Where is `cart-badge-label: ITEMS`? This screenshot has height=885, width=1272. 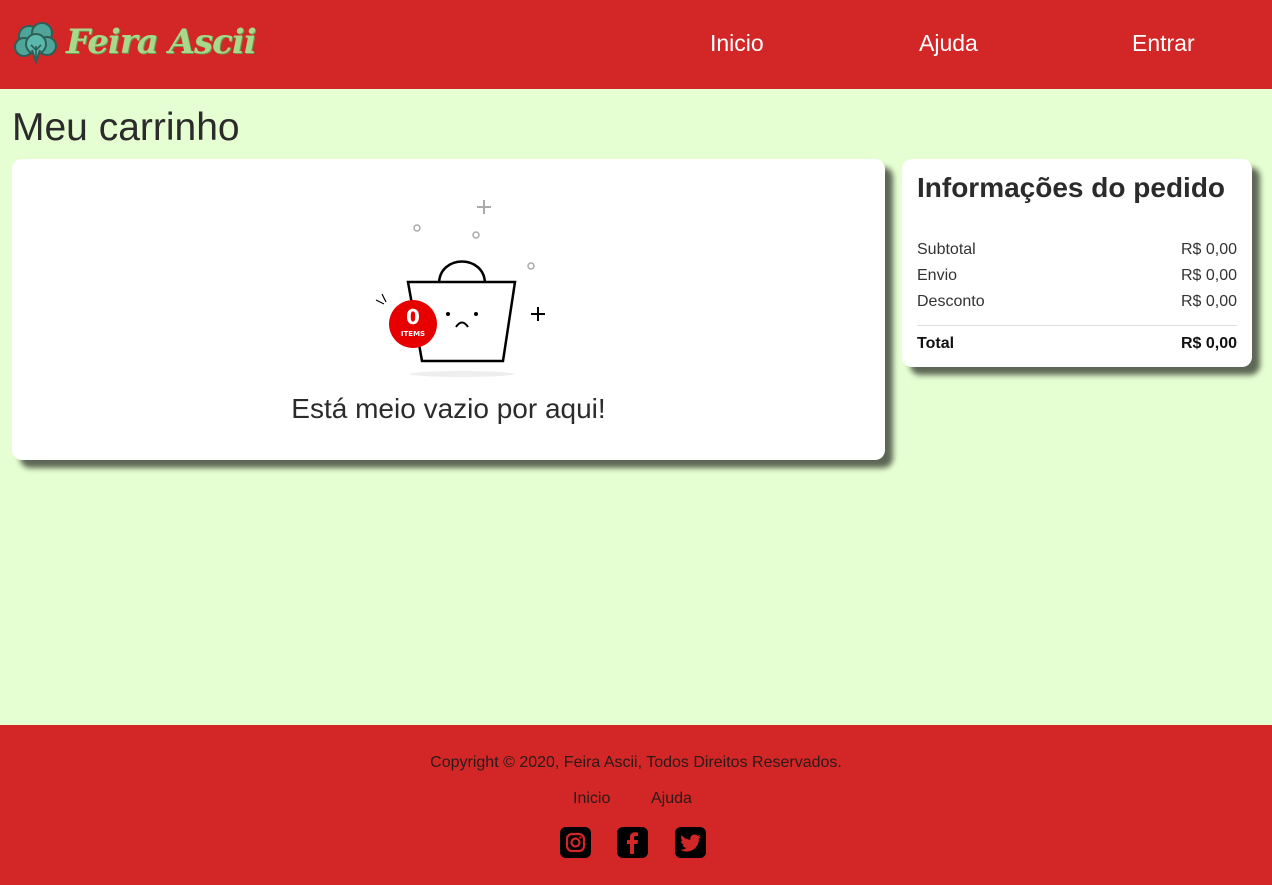 cart-badge-label: ITEMS is located at coordinates (413, 334).